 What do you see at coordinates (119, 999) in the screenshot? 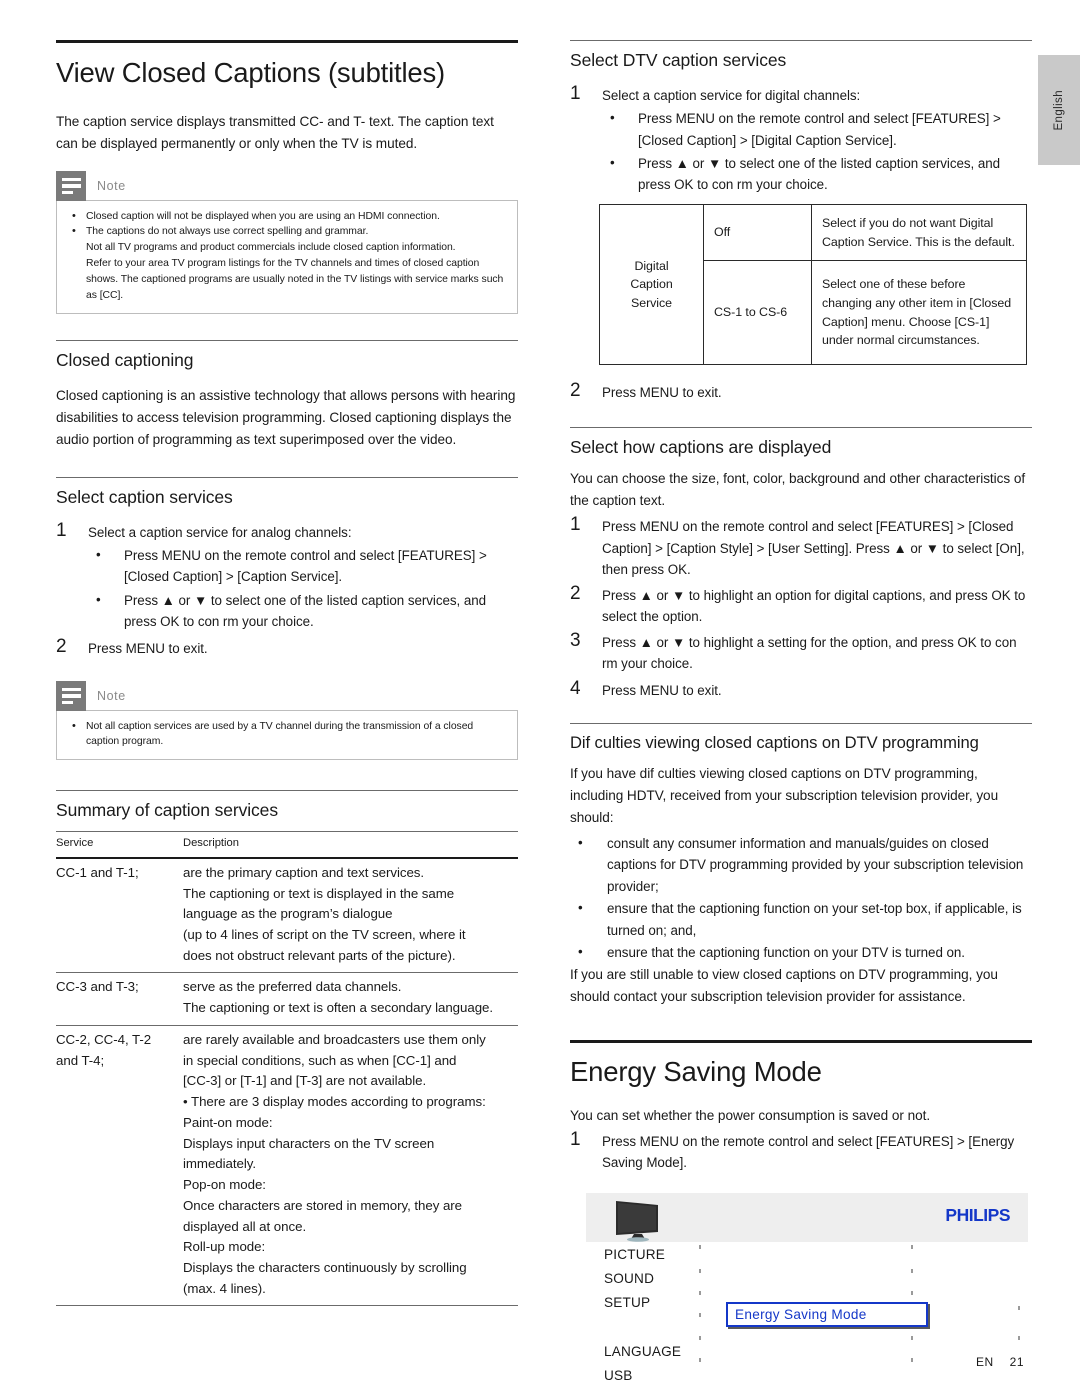
I see `cell-service: CC-3 and T-3;` at bounding box center [119, 999].